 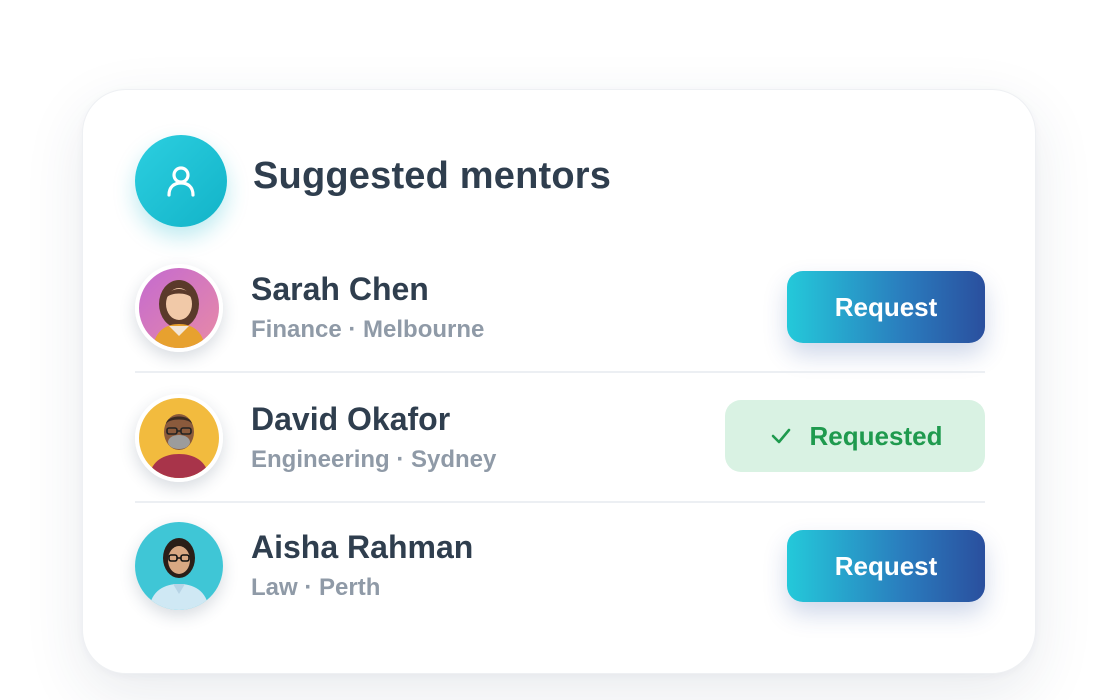 What do you see at coordinates (368, 329) in the screenshot?
I see `mentor-meta: Finance · Melbourne` at bounding box center [368, 329].